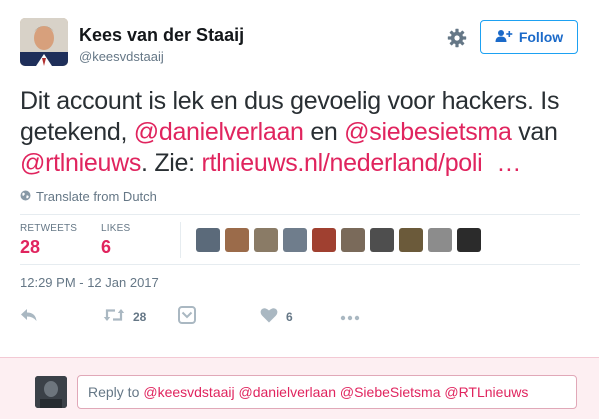 The width and height of the screenshot is (599, 419). I want to click on retweets-label: RETWEETS, so click(49, 228).